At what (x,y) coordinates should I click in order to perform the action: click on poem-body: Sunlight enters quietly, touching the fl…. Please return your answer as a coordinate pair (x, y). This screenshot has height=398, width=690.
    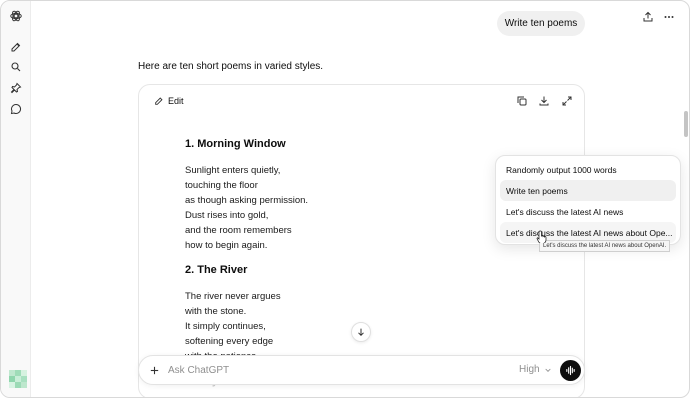
    Looking at the image, I should click on (335, 208).